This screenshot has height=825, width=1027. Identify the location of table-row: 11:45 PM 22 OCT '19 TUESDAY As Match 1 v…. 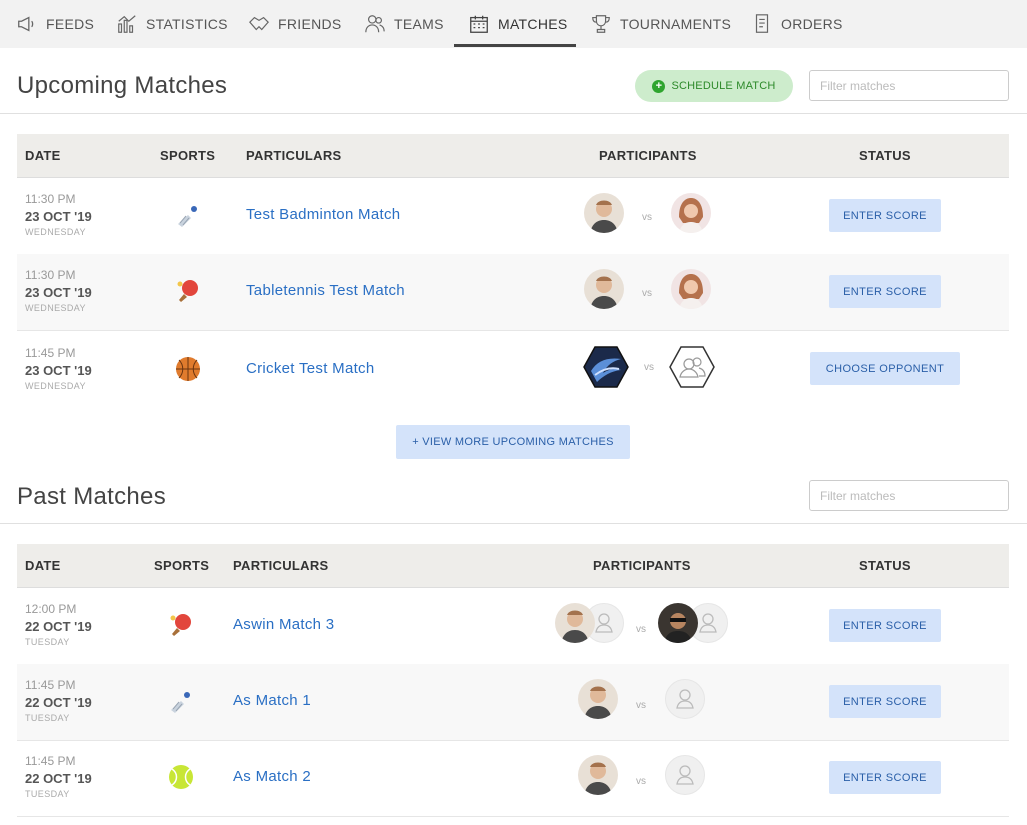
(513, 702).